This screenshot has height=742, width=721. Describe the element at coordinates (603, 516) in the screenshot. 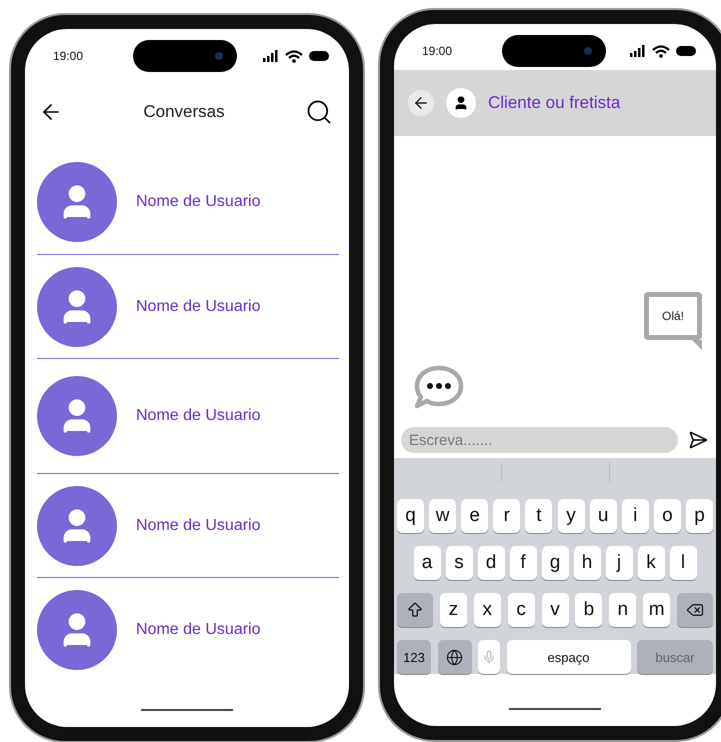

I see `letter-key: u` at that location.